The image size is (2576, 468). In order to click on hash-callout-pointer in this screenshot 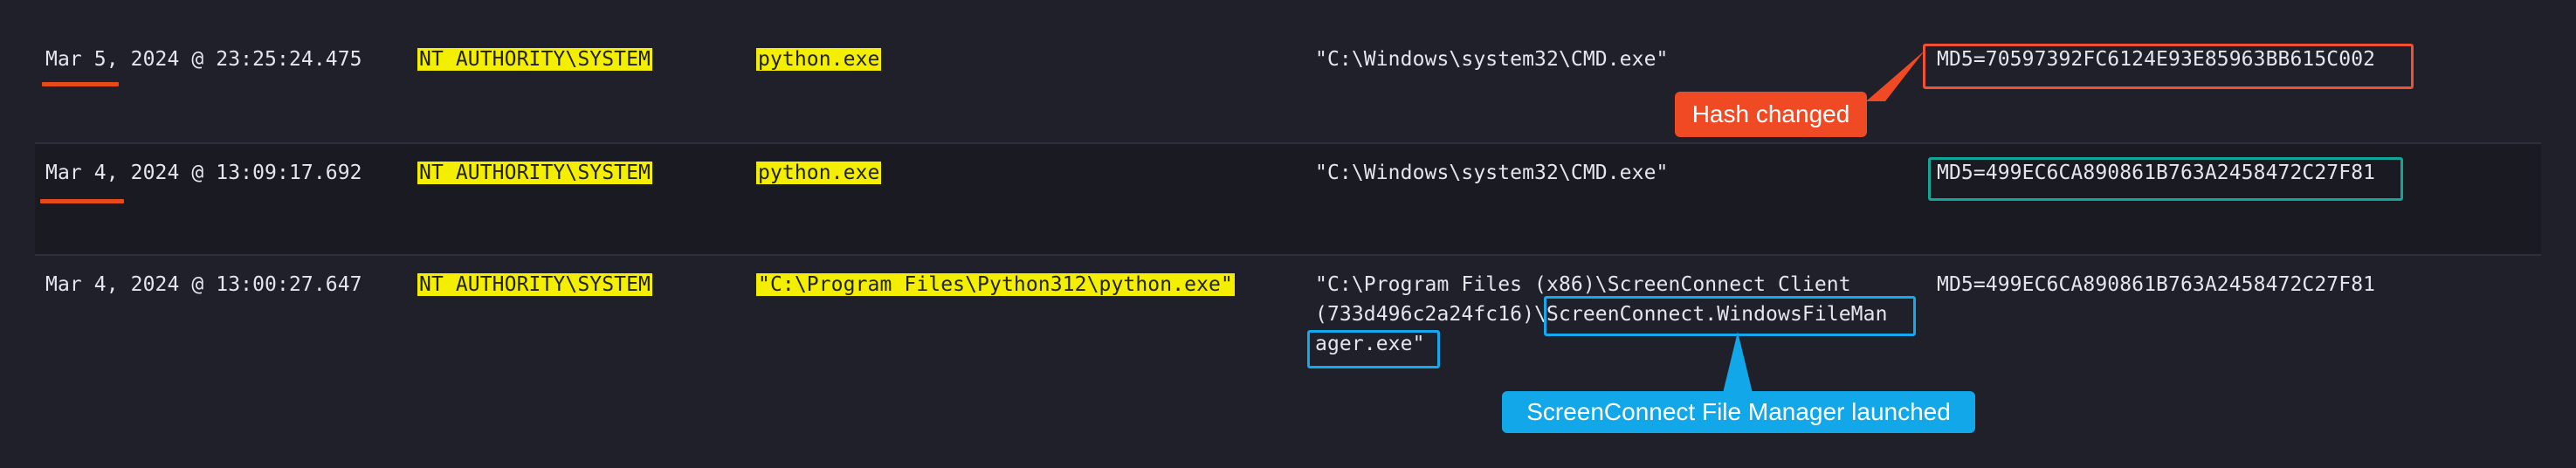, I will do `click(1895, 76)`.